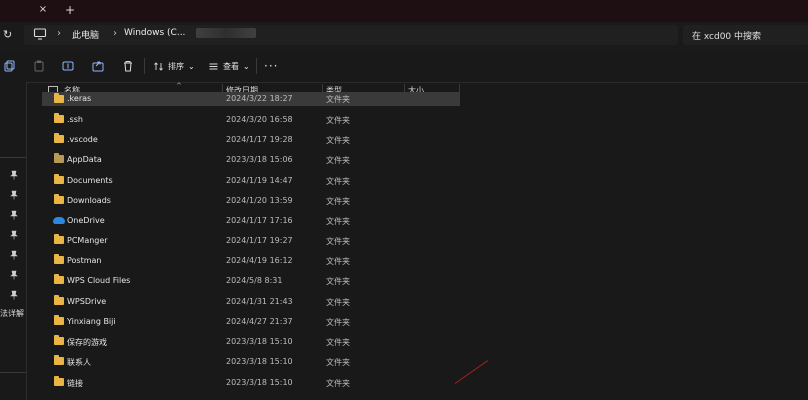 This screenshot has width=808, height=400. I want to click on file-row: .keras 2024/3/22 18:27 文件夹, so click(251, 99).